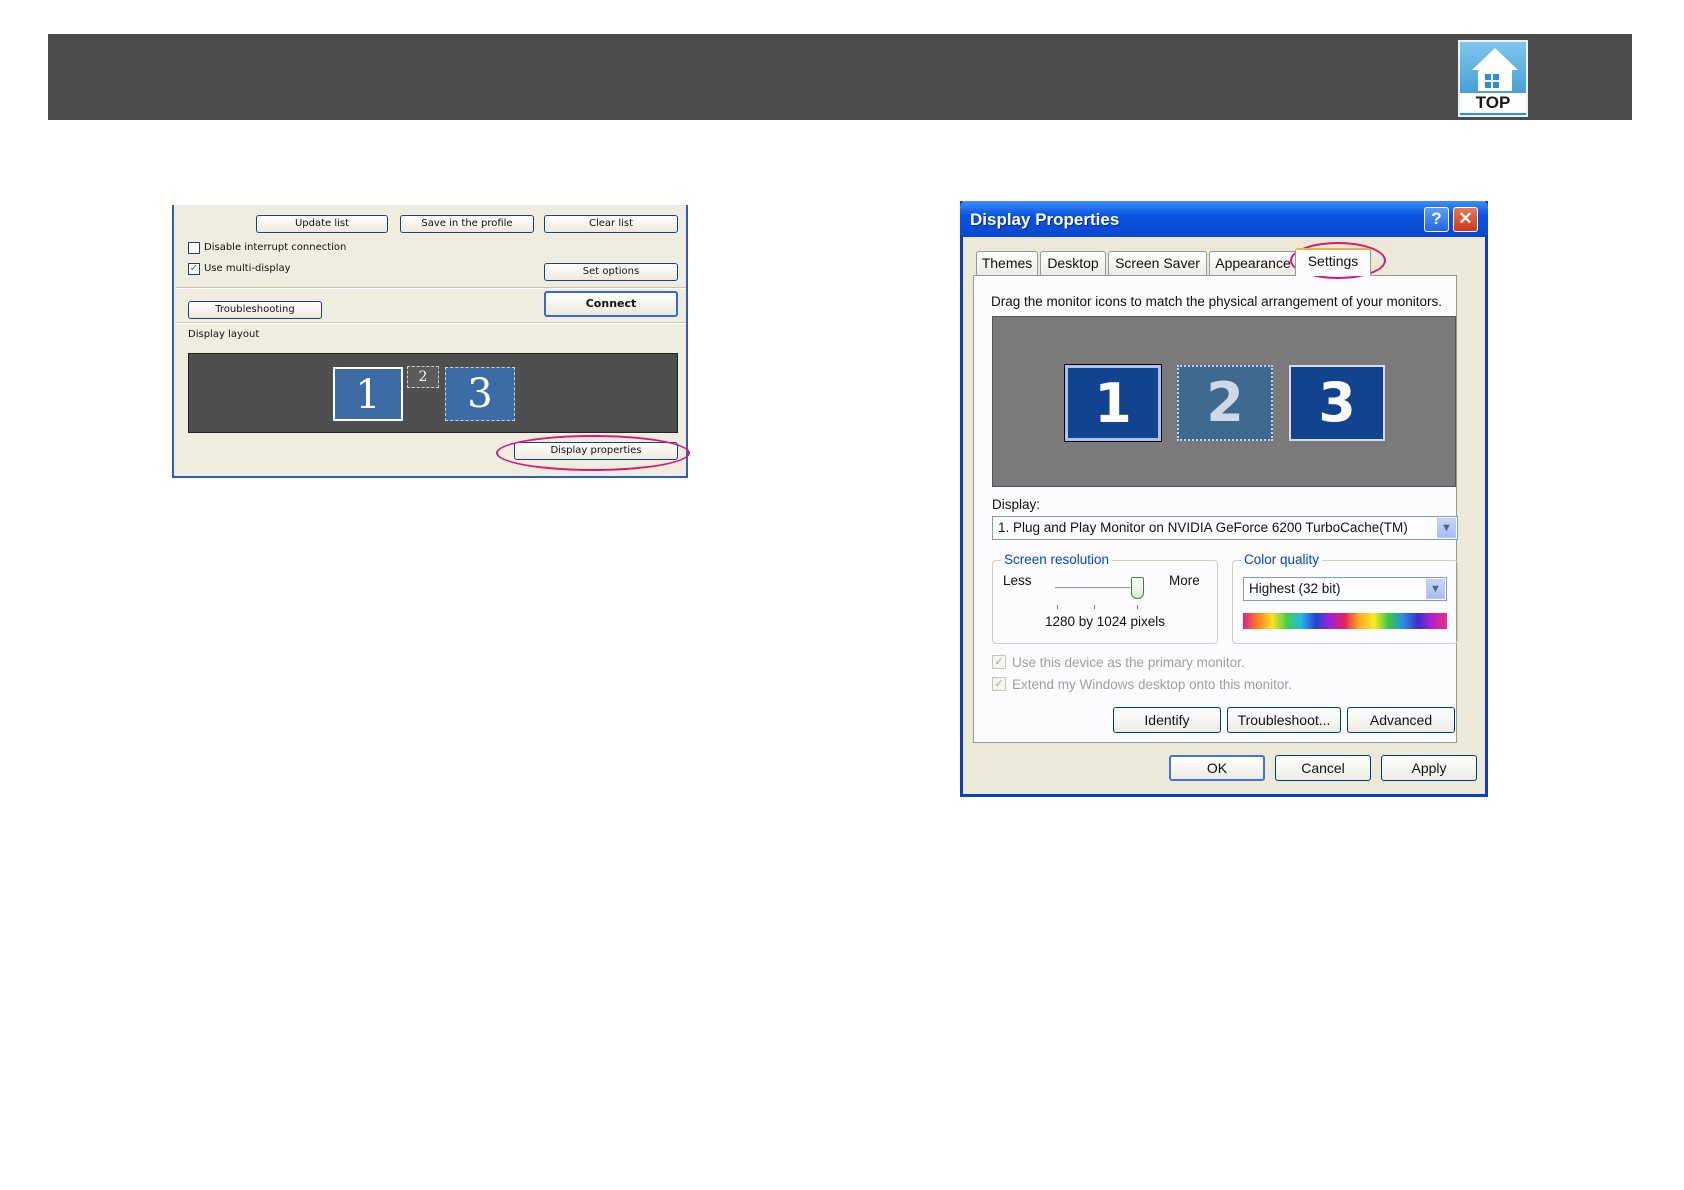 This screenshot has width=1684, height=1190. What do you see at coordinates (433, 393) in the screenshot?
I see `display-layout-area: 1 2 3` at bounding box center [433, 393].